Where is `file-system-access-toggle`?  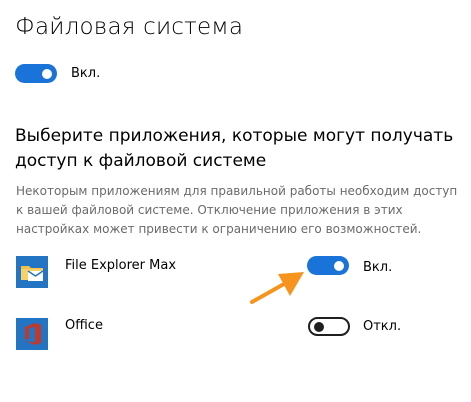
file-system-access-toggle is located at coordinates (36, 73).